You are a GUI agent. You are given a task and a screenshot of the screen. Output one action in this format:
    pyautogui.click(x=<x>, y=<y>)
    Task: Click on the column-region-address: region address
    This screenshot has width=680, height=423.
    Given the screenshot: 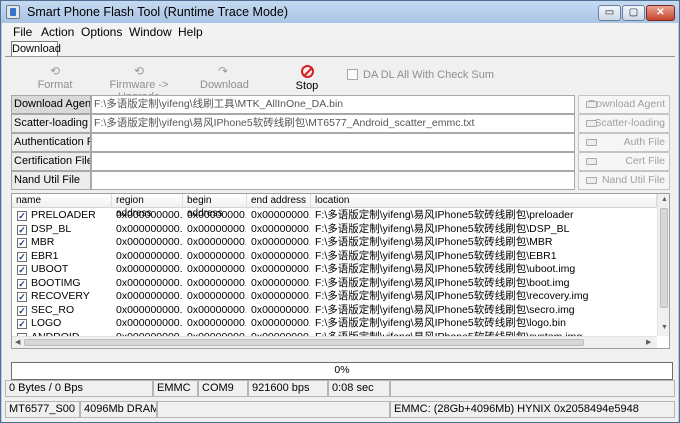 What is the action you would take?
    pyautogui.click(x=147, y=206)
    